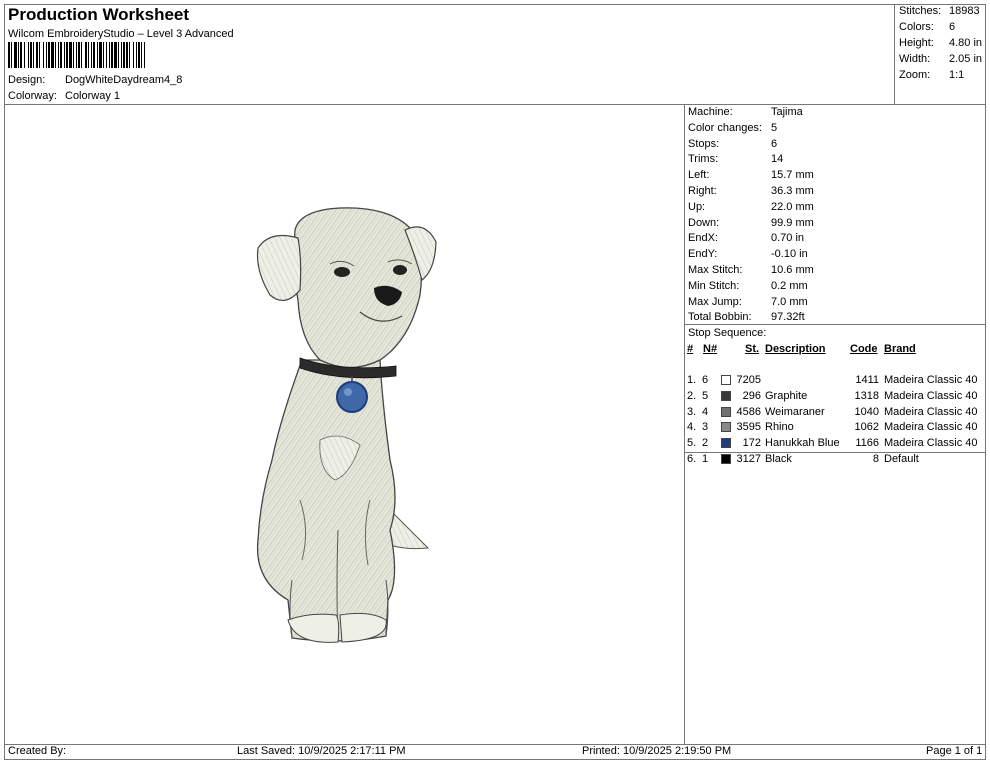 This screenshot has width=990, height=762. What do you see at coordinates (495, 104) in the screenshot?
I see `header-divider` at bounding box center [495, 104].